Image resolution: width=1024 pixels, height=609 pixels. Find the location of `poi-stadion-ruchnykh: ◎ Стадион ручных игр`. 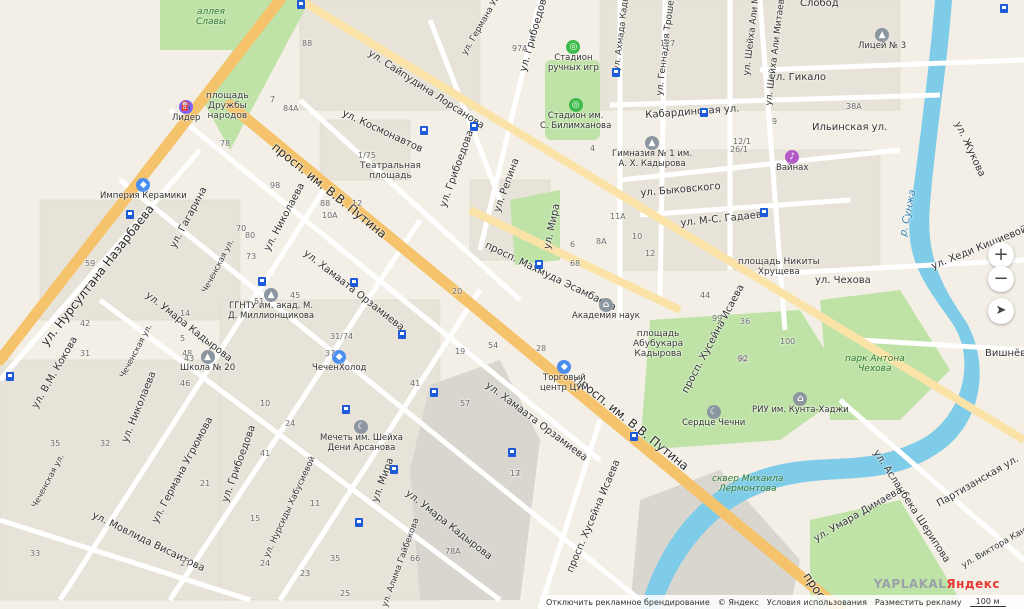

poi-stadion-ruchnykh: ◎ Стадион ручных игр is located at coordinates (573, 57).